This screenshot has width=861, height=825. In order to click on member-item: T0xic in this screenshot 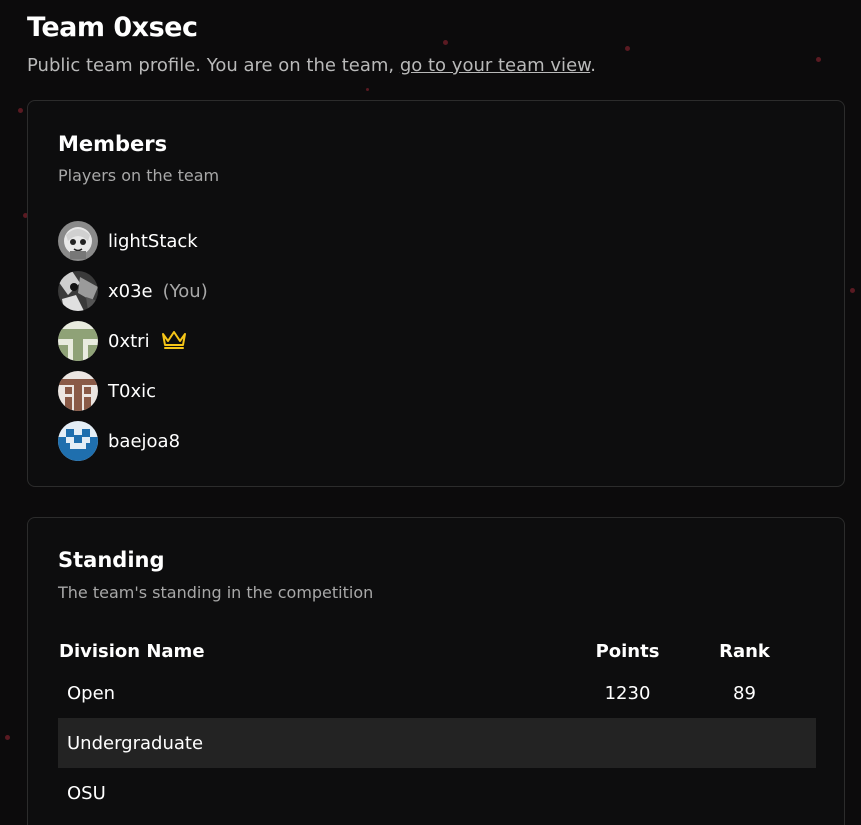, I will do `click(133, 391)`.